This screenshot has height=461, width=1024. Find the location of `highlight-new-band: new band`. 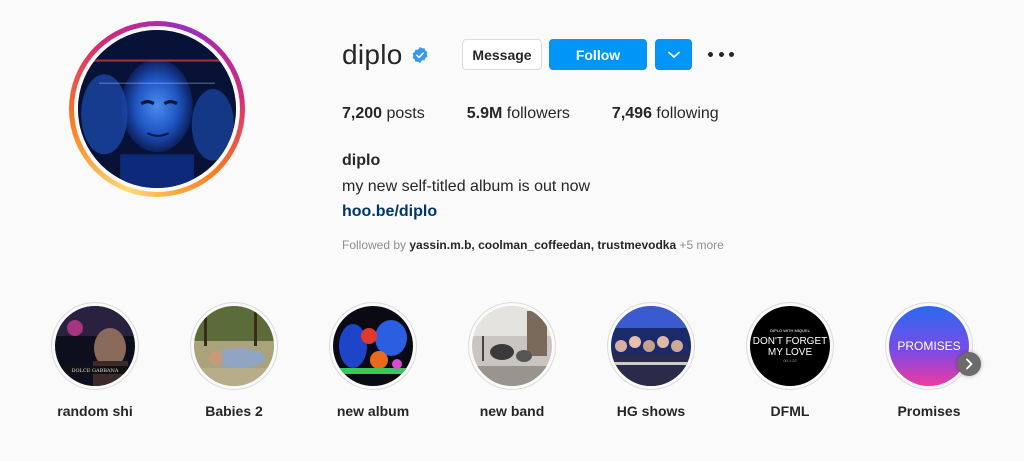

highlight-new-band: new band is located at coordinates (512, 360).